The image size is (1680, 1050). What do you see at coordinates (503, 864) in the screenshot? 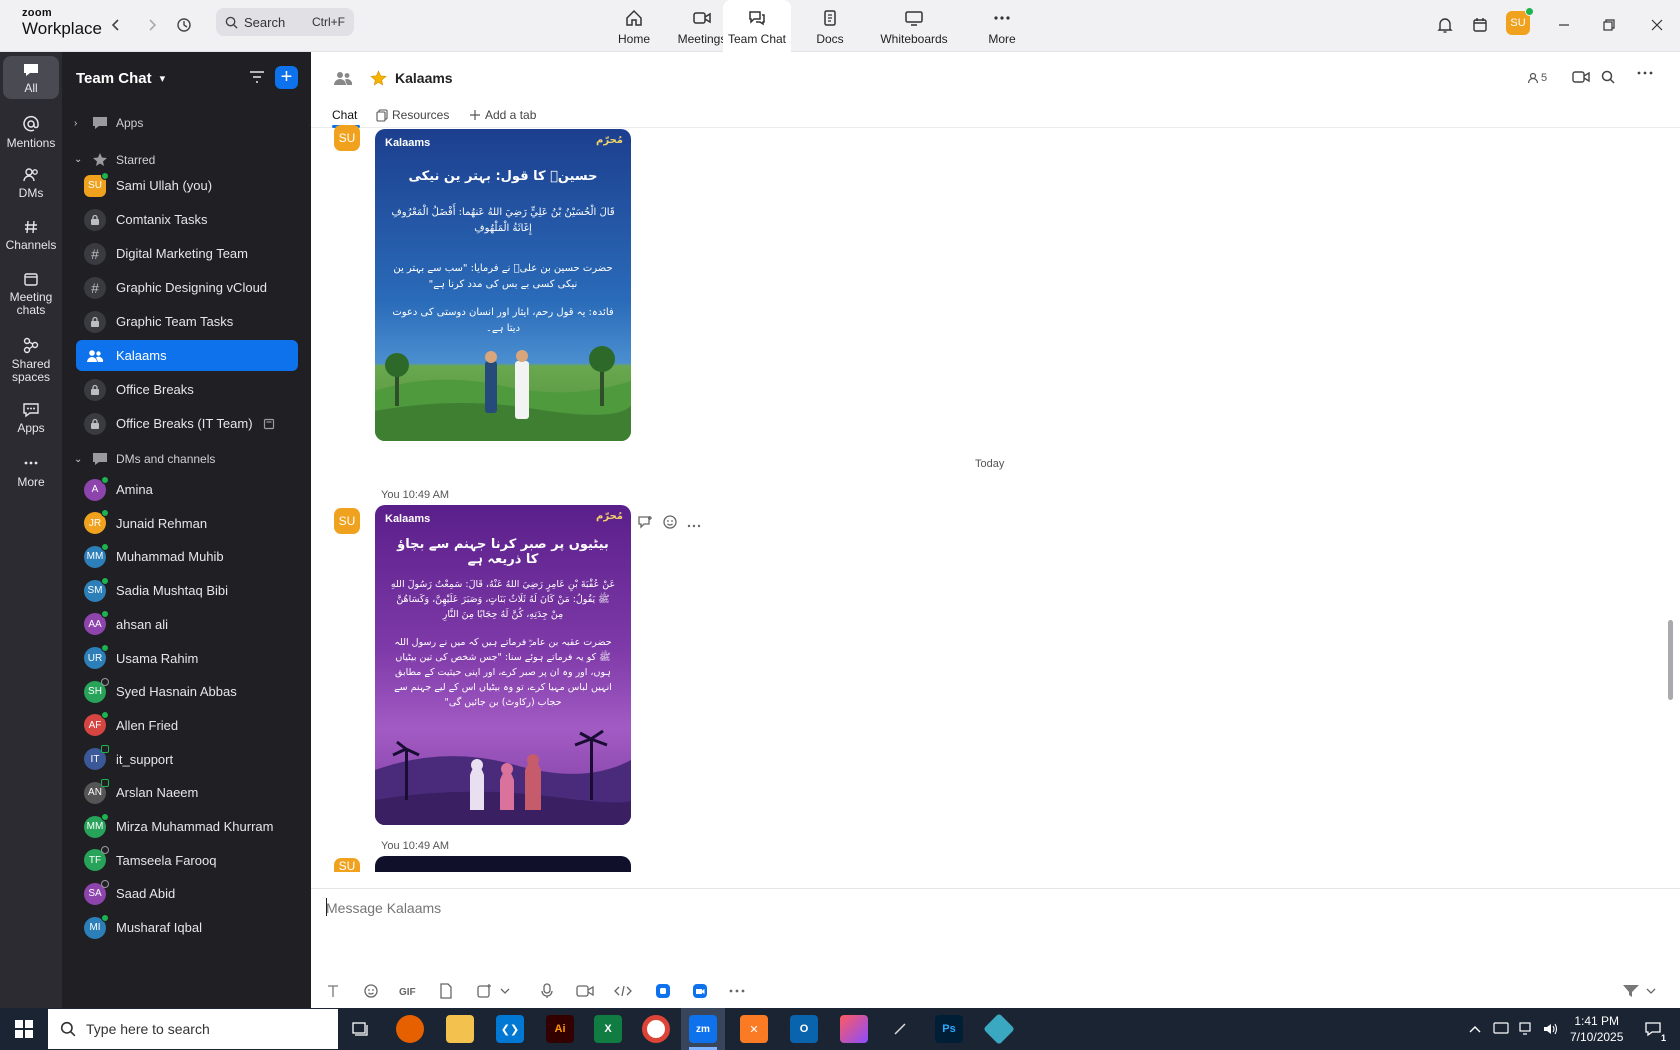
I see `message-image-card` at bounding box center [503, 864].